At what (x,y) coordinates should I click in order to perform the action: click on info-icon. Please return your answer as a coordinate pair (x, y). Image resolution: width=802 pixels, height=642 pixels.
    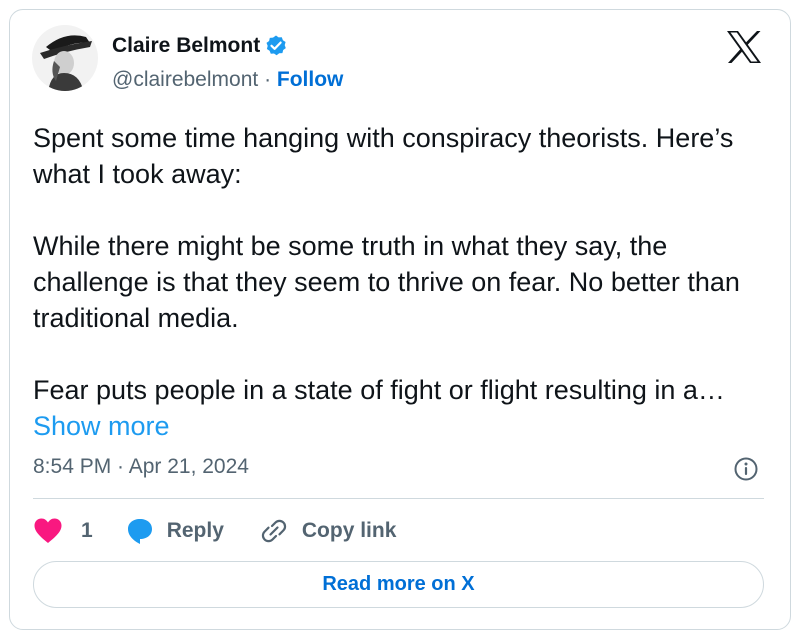
    Looking at the image, I should click on (746, 469).